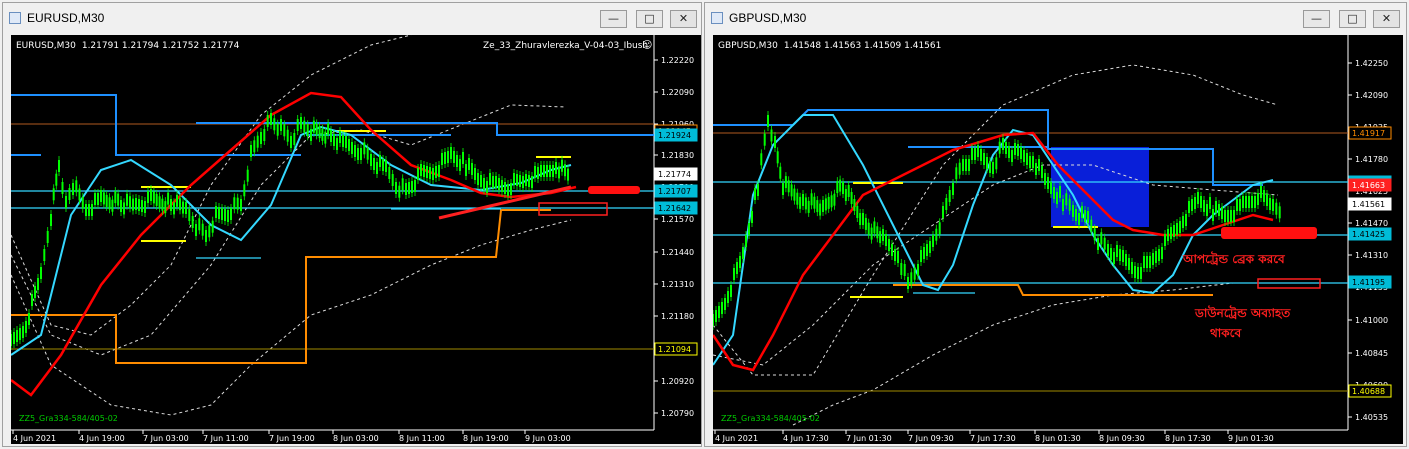 This screenshot has height=449, width=1409. I want to click on price-tick-label: 1.21310, so click(677, 284).